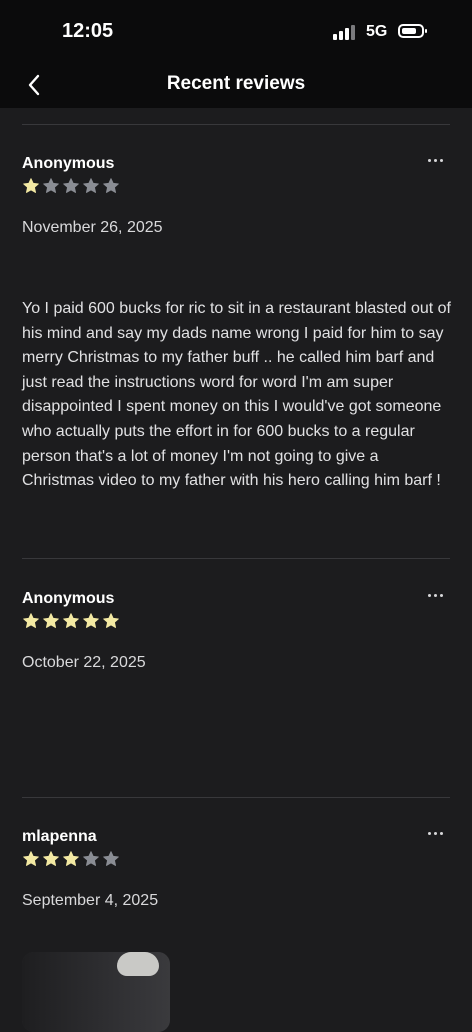  Describe the element at coordinates (84, 662) in the screenshot. I see `review-date: October 22, 2025` at that location.